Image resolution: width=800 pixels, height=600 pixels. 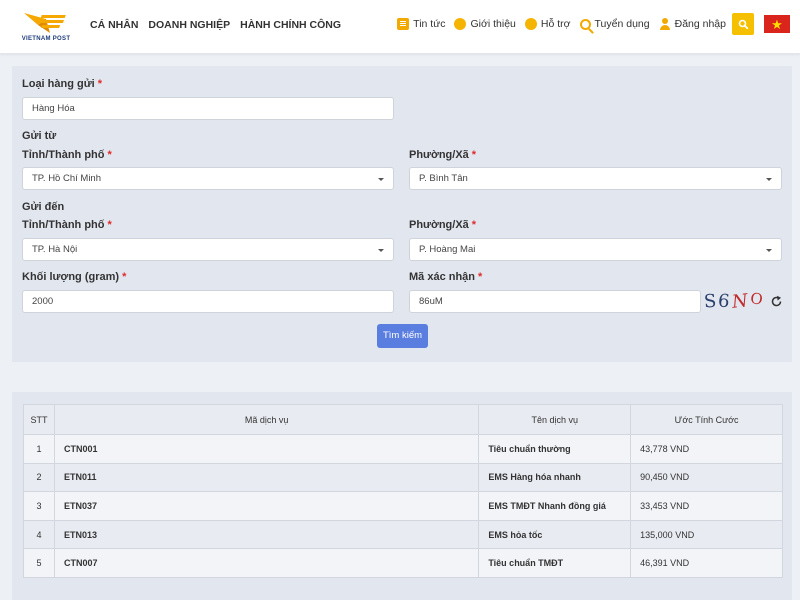 I want to click on search-icon, so click(x=743, y=24).